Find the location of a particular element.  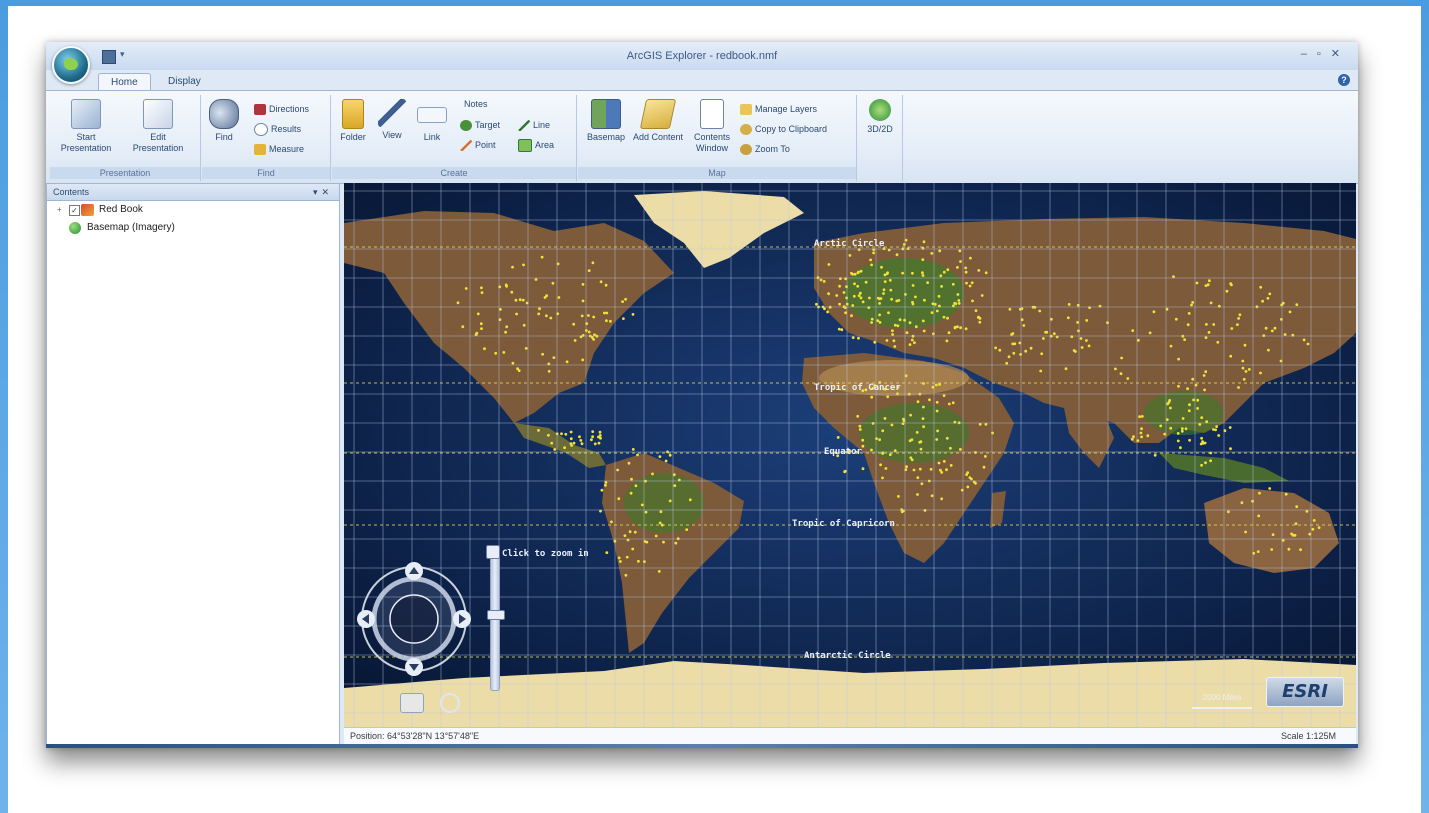

pan-tool-icon is located at coordinates (412, 703).